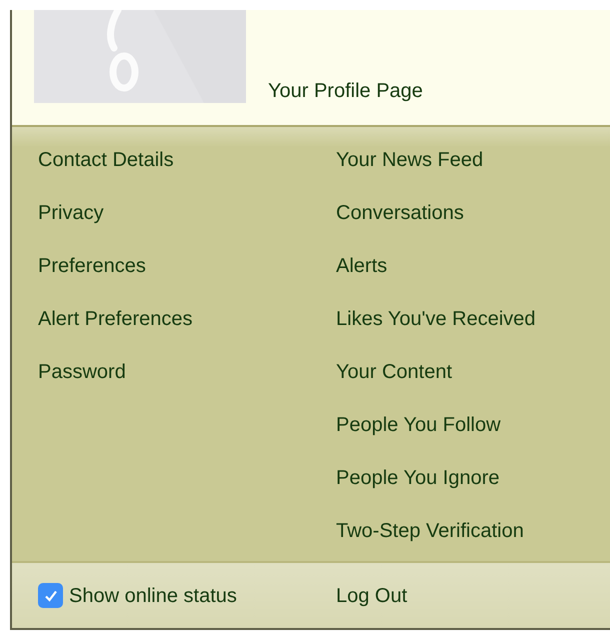 The height and width of the screenshot is (633, 610). I want to click on menu-link: Password, so click(82, 371).